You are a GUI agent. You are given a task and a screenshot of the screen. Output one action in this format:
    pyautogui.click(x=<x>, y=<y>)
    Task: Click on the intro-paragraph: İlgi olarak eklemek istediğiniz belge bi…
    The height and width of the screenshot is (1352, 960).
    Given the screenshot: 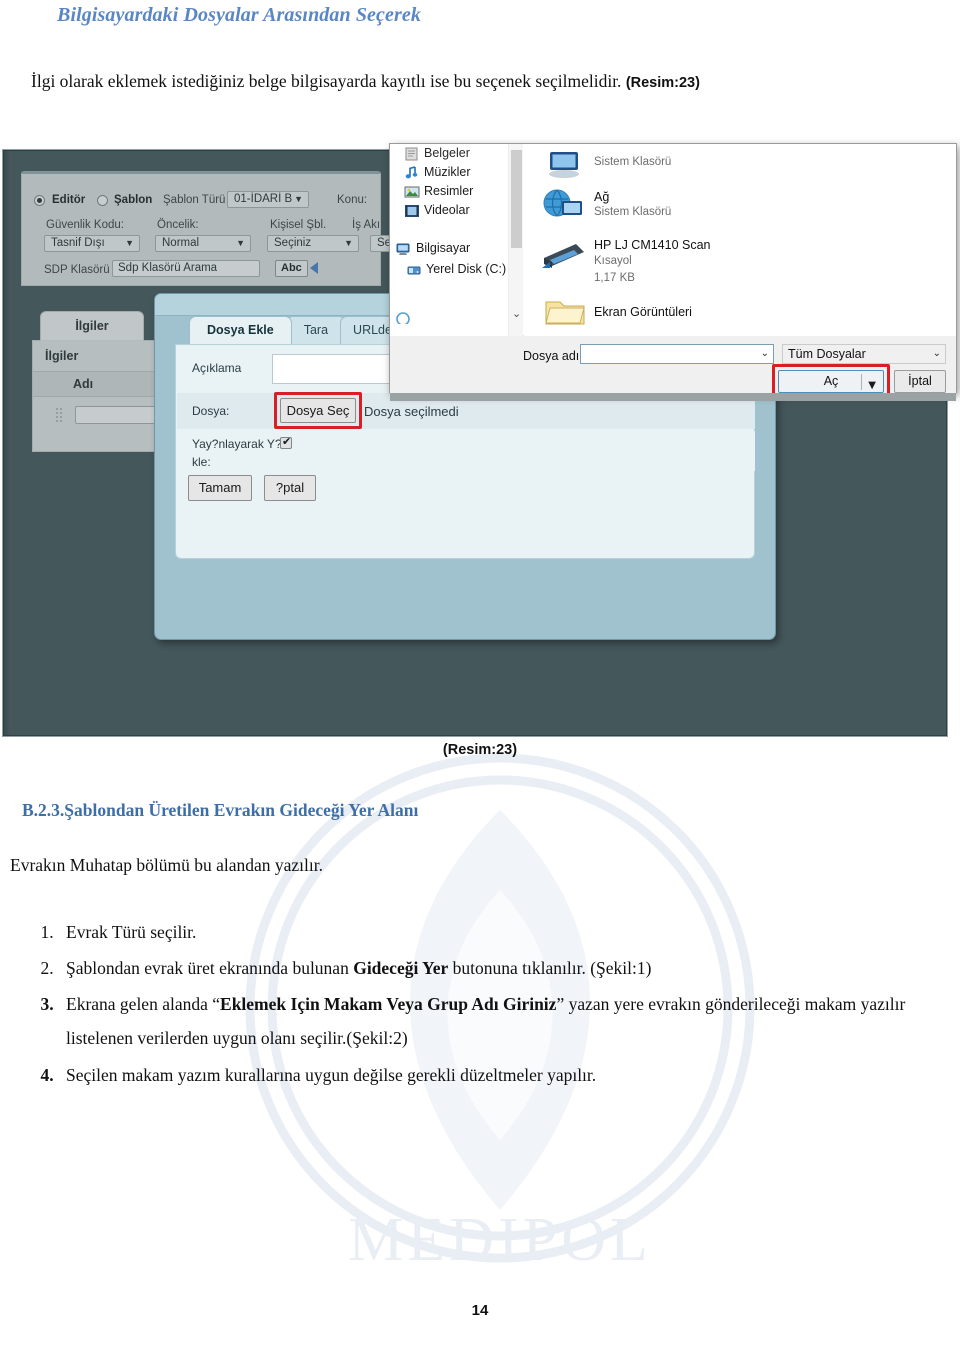 What is the action you would take?
    pyautogui.click(x=481, y=81)
    